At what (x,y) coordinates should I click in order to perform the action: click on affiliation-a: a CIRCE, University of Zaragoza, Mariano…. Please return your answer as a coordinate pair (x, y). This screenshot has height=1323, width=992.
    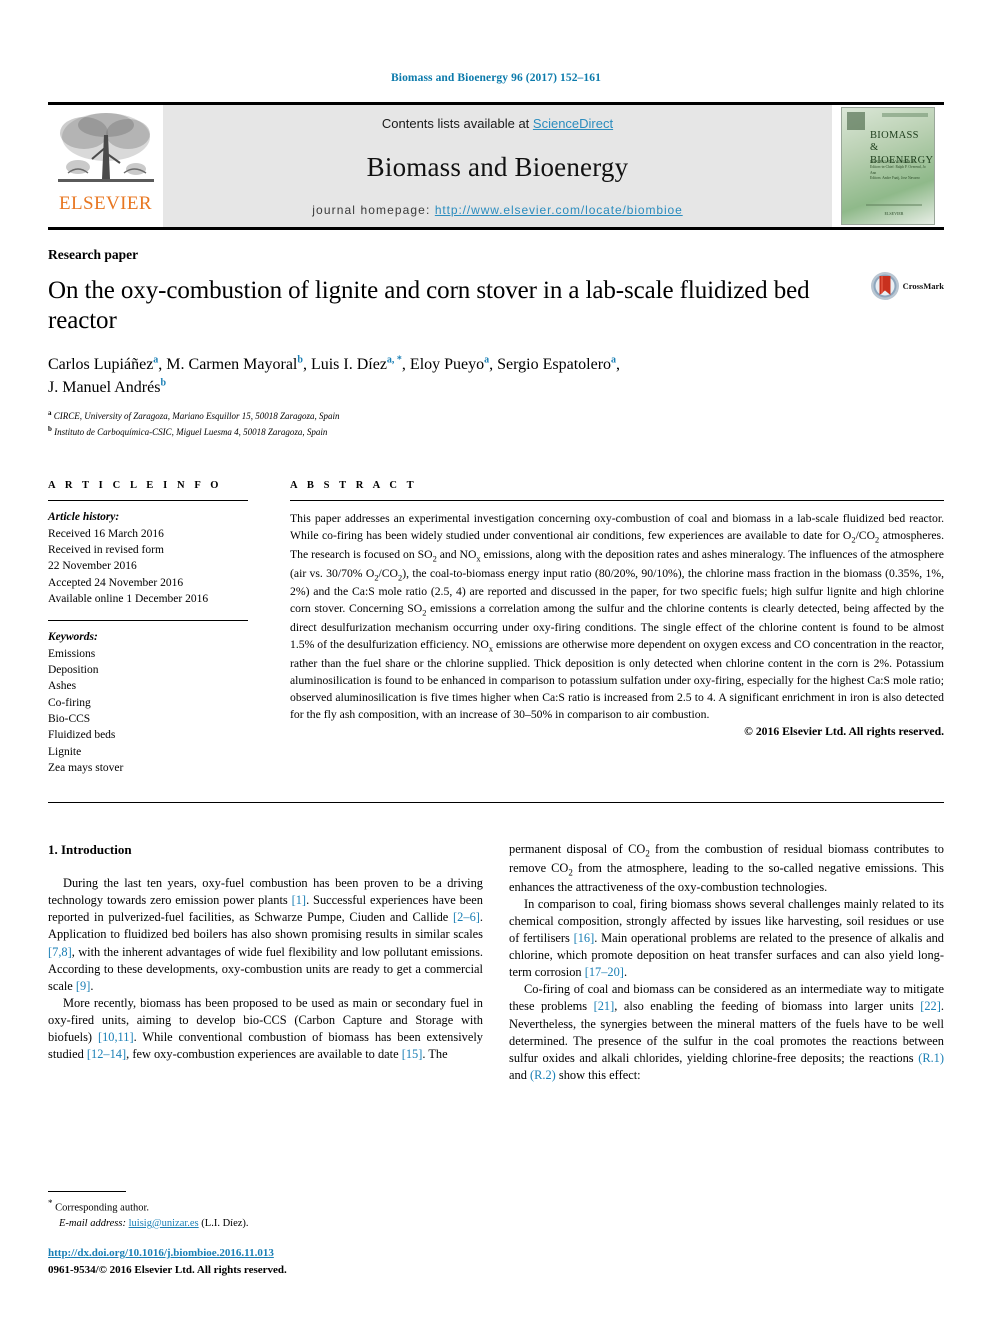
    Looking at the image, I should click on (496, 416).